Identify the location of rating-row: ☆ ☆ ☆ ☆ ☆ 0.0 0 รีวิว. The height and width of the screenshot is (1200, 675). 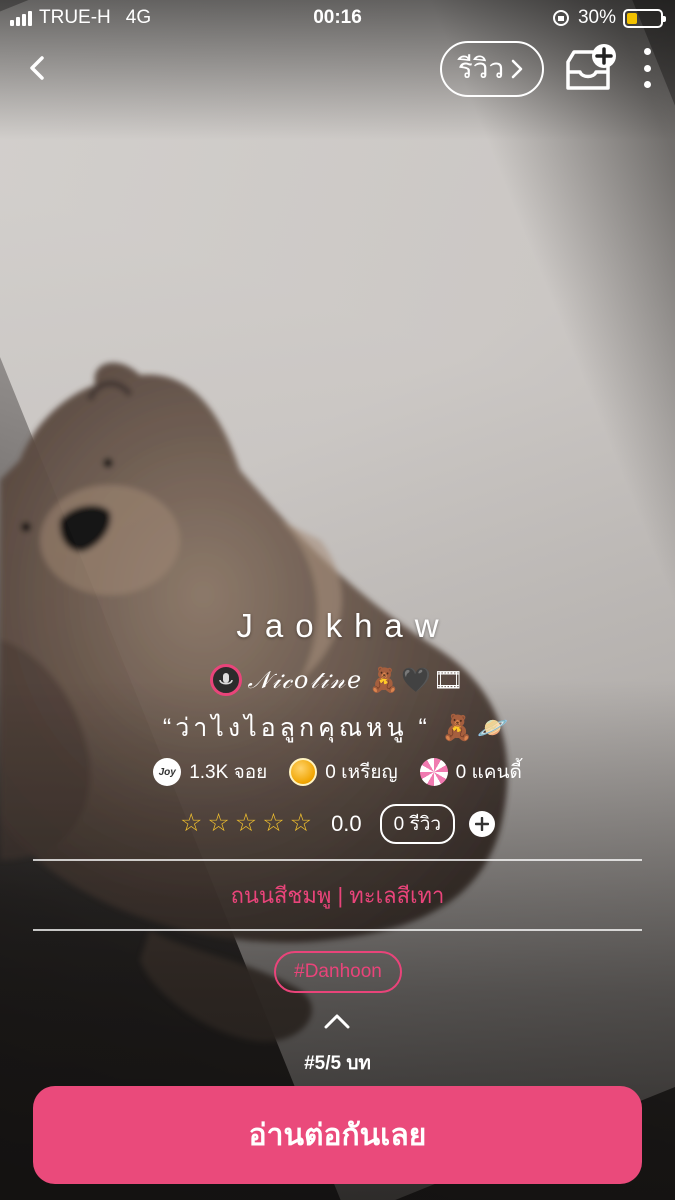
(337, 824).